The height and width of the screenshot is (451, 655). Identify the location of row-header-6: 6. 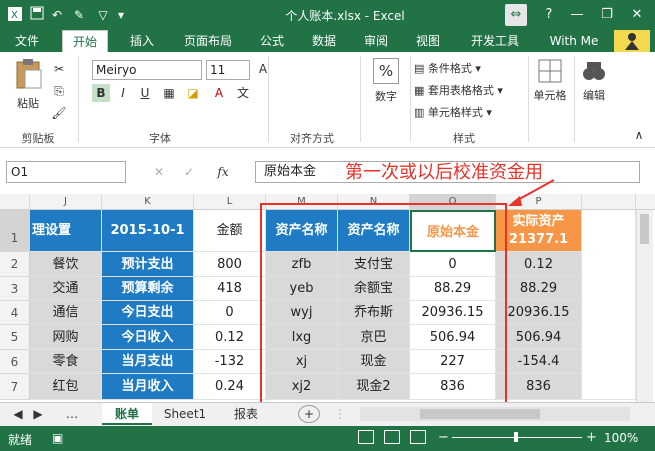
(15, 362).